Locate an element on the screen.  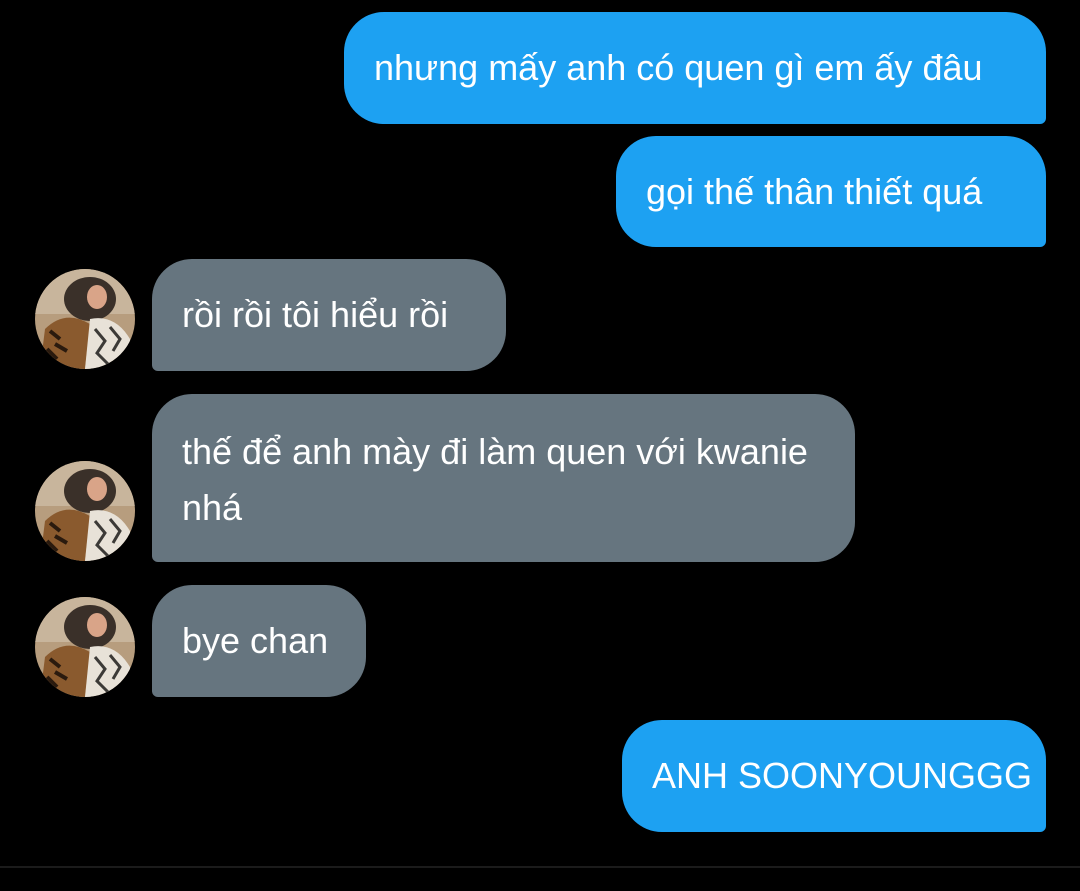
message-bubble-sent: ANH SOONYOUNGGG is located at coordinates (834, 776).